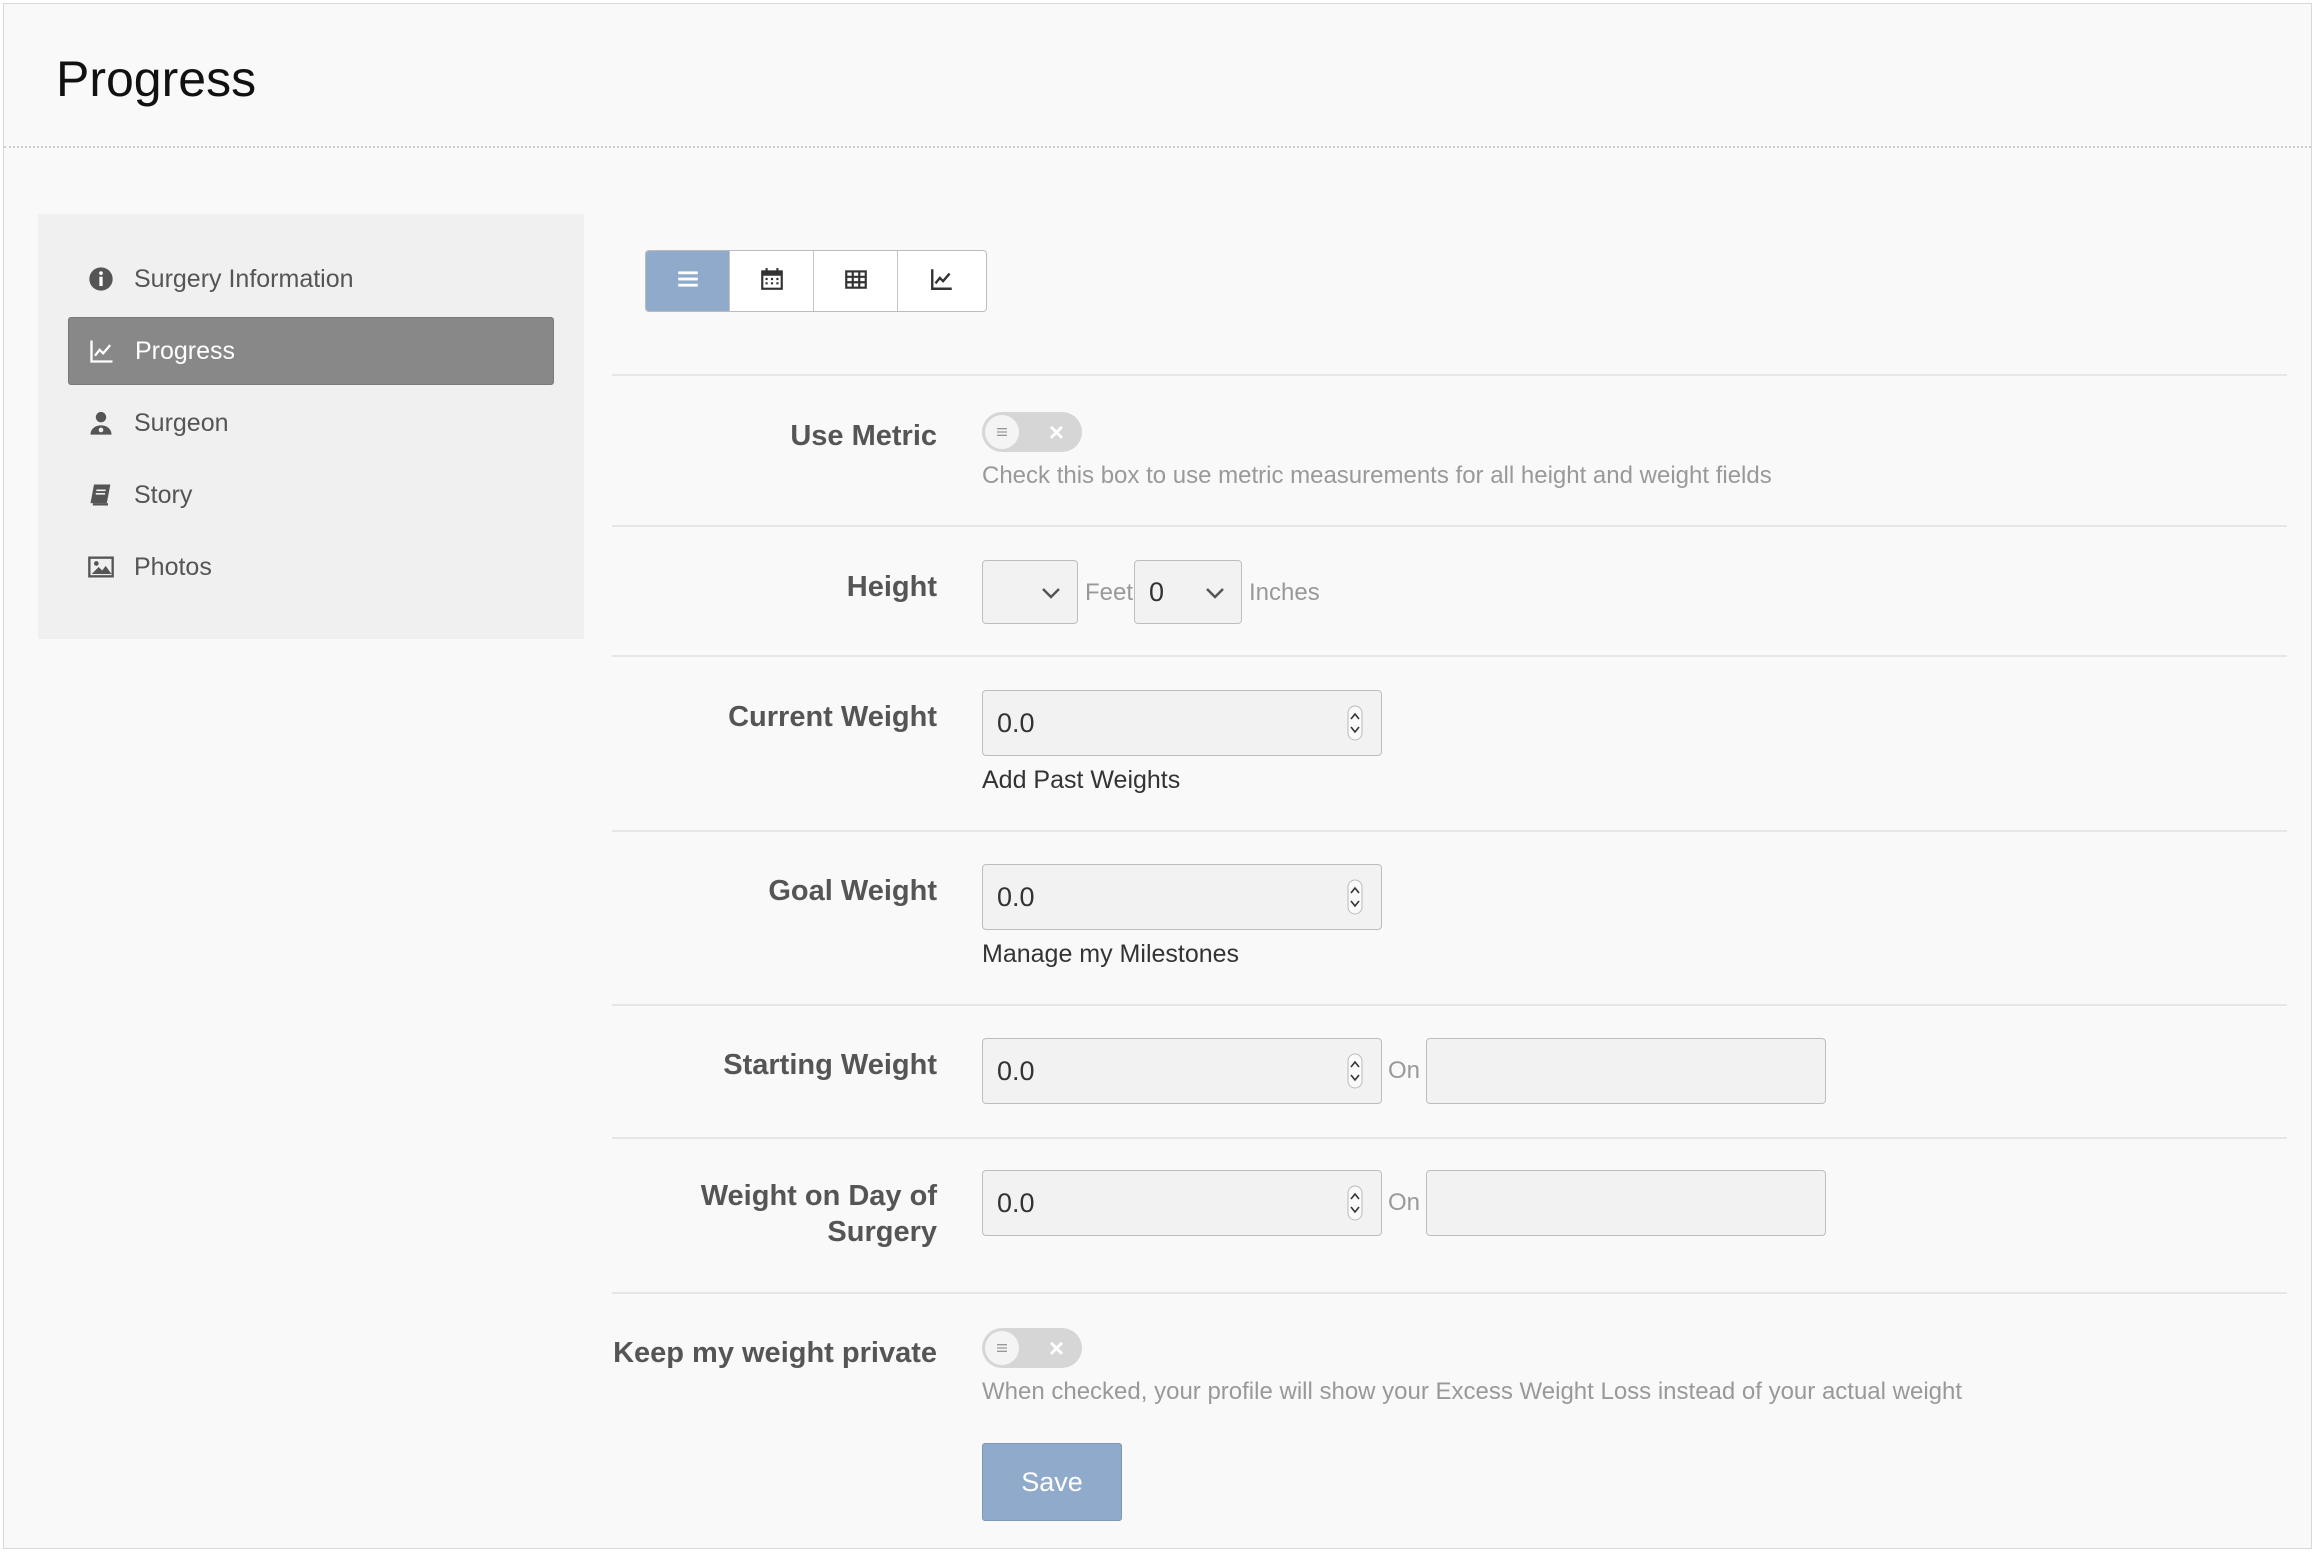 This screenshot has height=1558, width=2322. I want to click on use-metric-toggle: ×, so click(1032, 432).